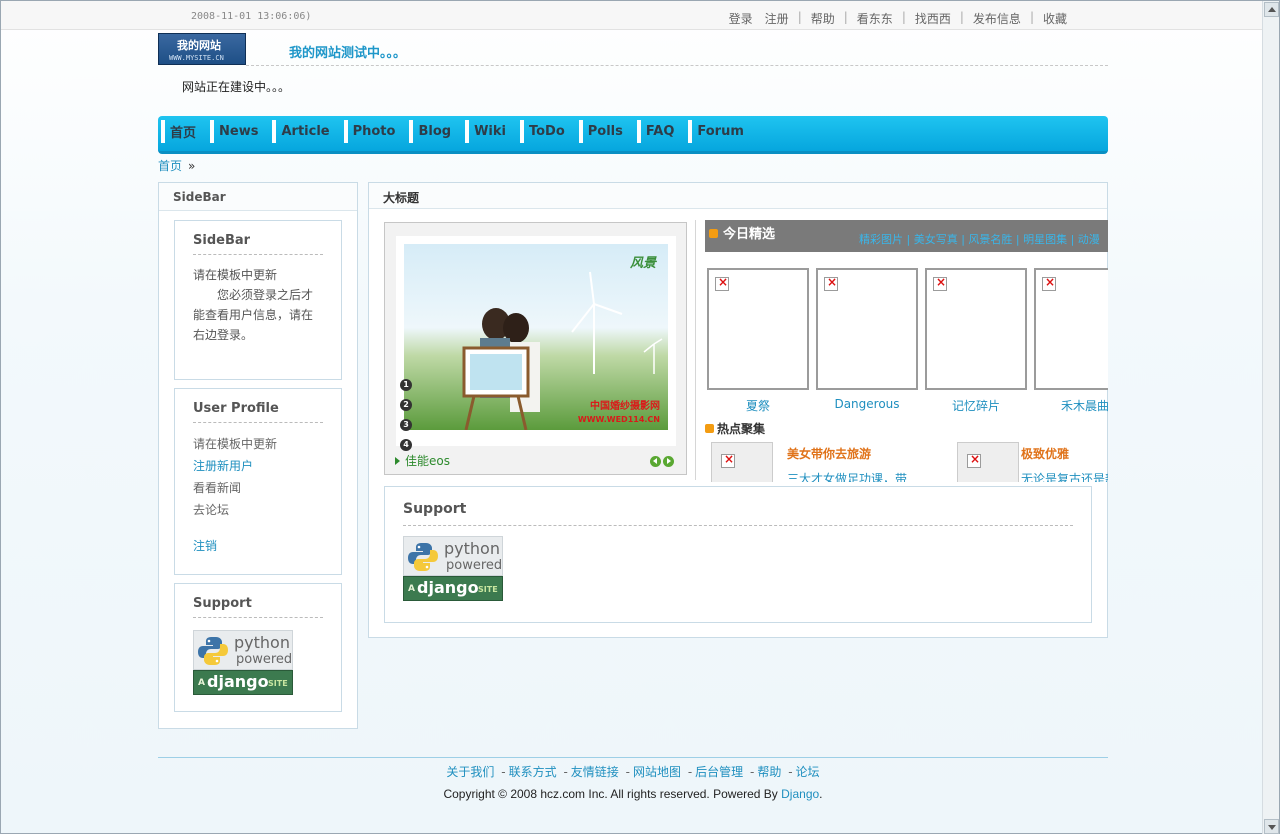 The height and width of the screenshot is (834, 1280). I want to click on thumbnail-item: 夏祭, so click(758, 341).